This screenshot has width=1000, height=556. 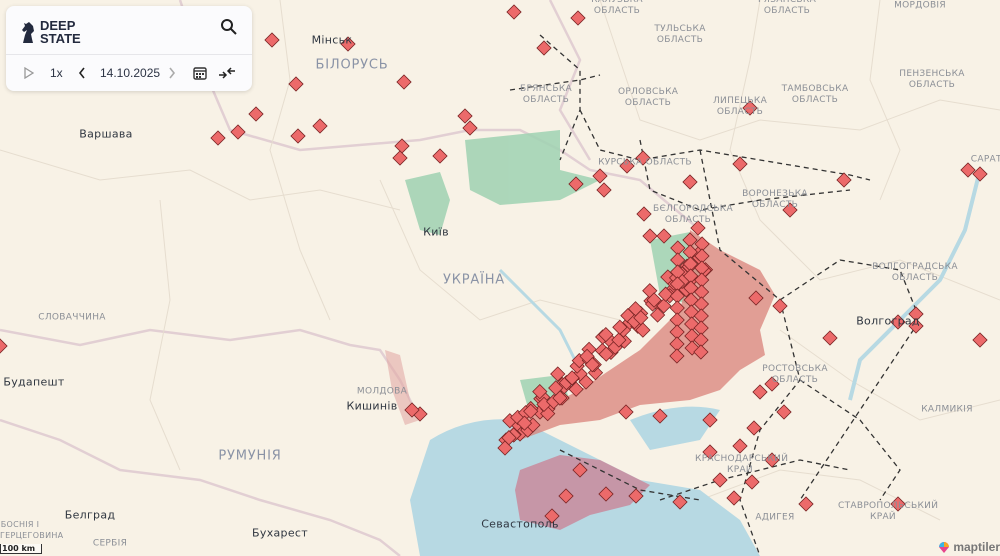 What do you see at coordinates (106, 134) in the screenshot?
I see `city-warsaw: Варшава` at bounding box center [106, 134].